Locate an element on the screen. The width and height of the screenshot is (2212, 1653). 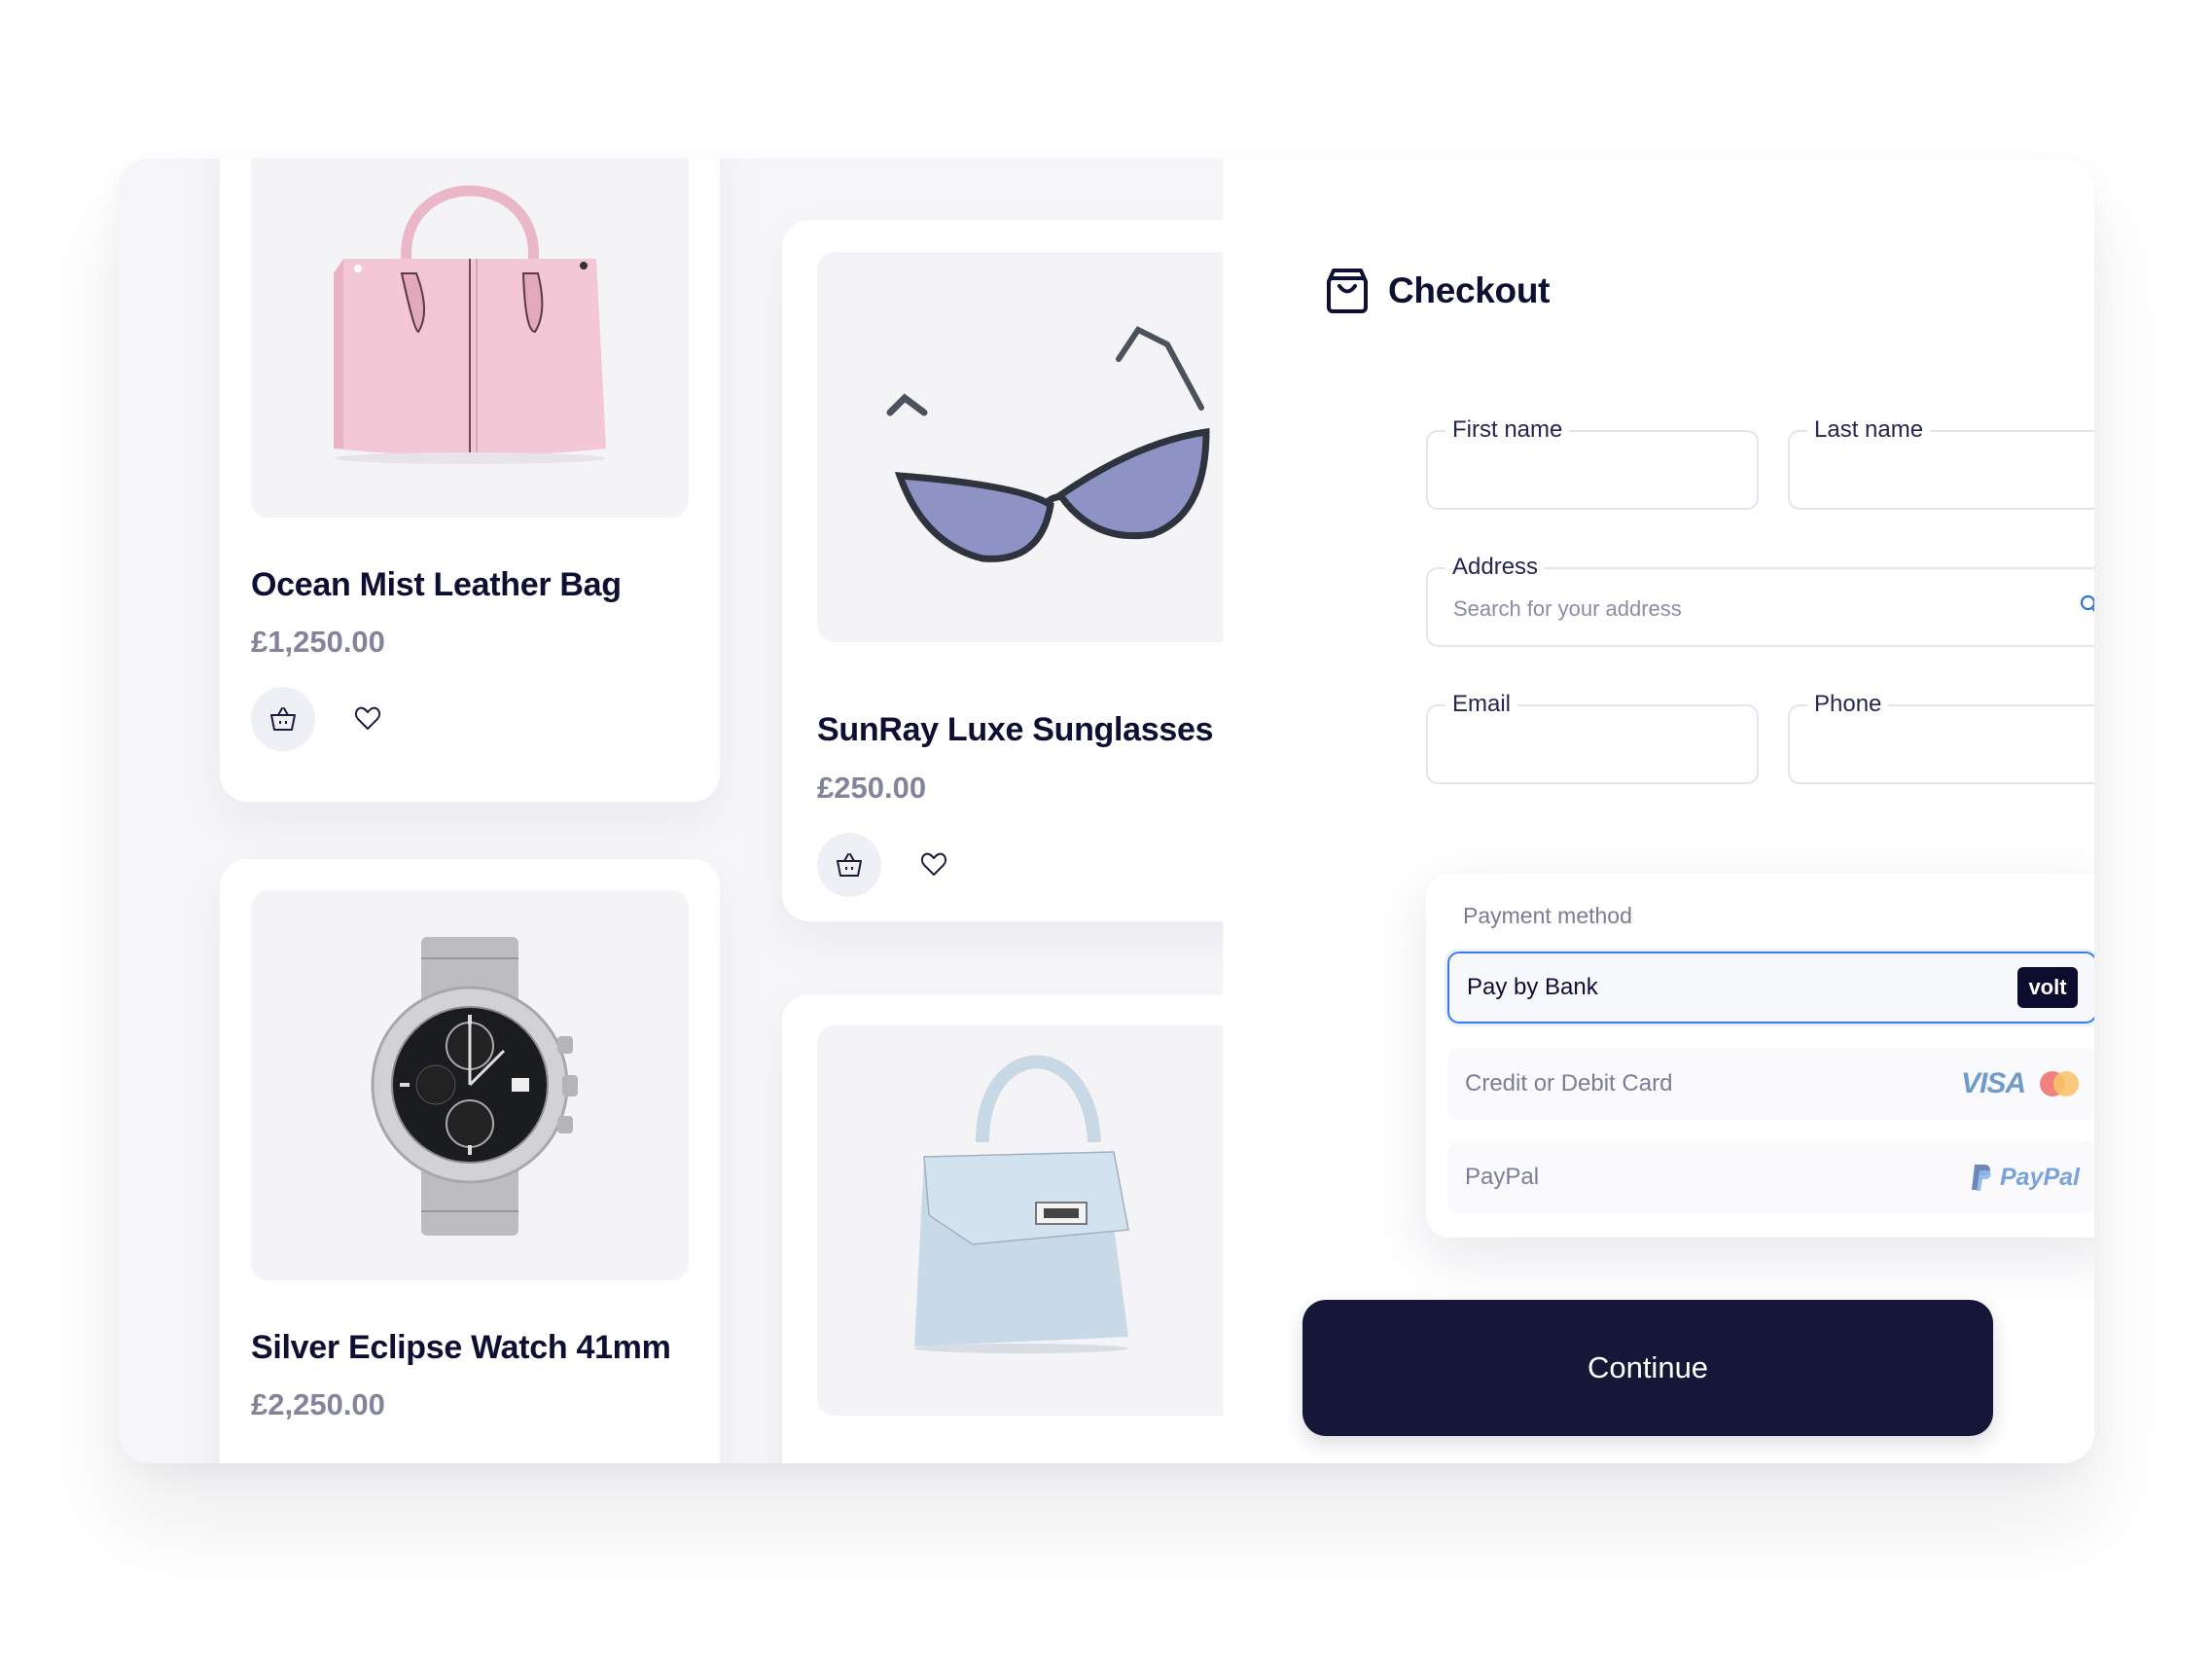
continue-button: Continue is located at coordinates (1647, 1368).